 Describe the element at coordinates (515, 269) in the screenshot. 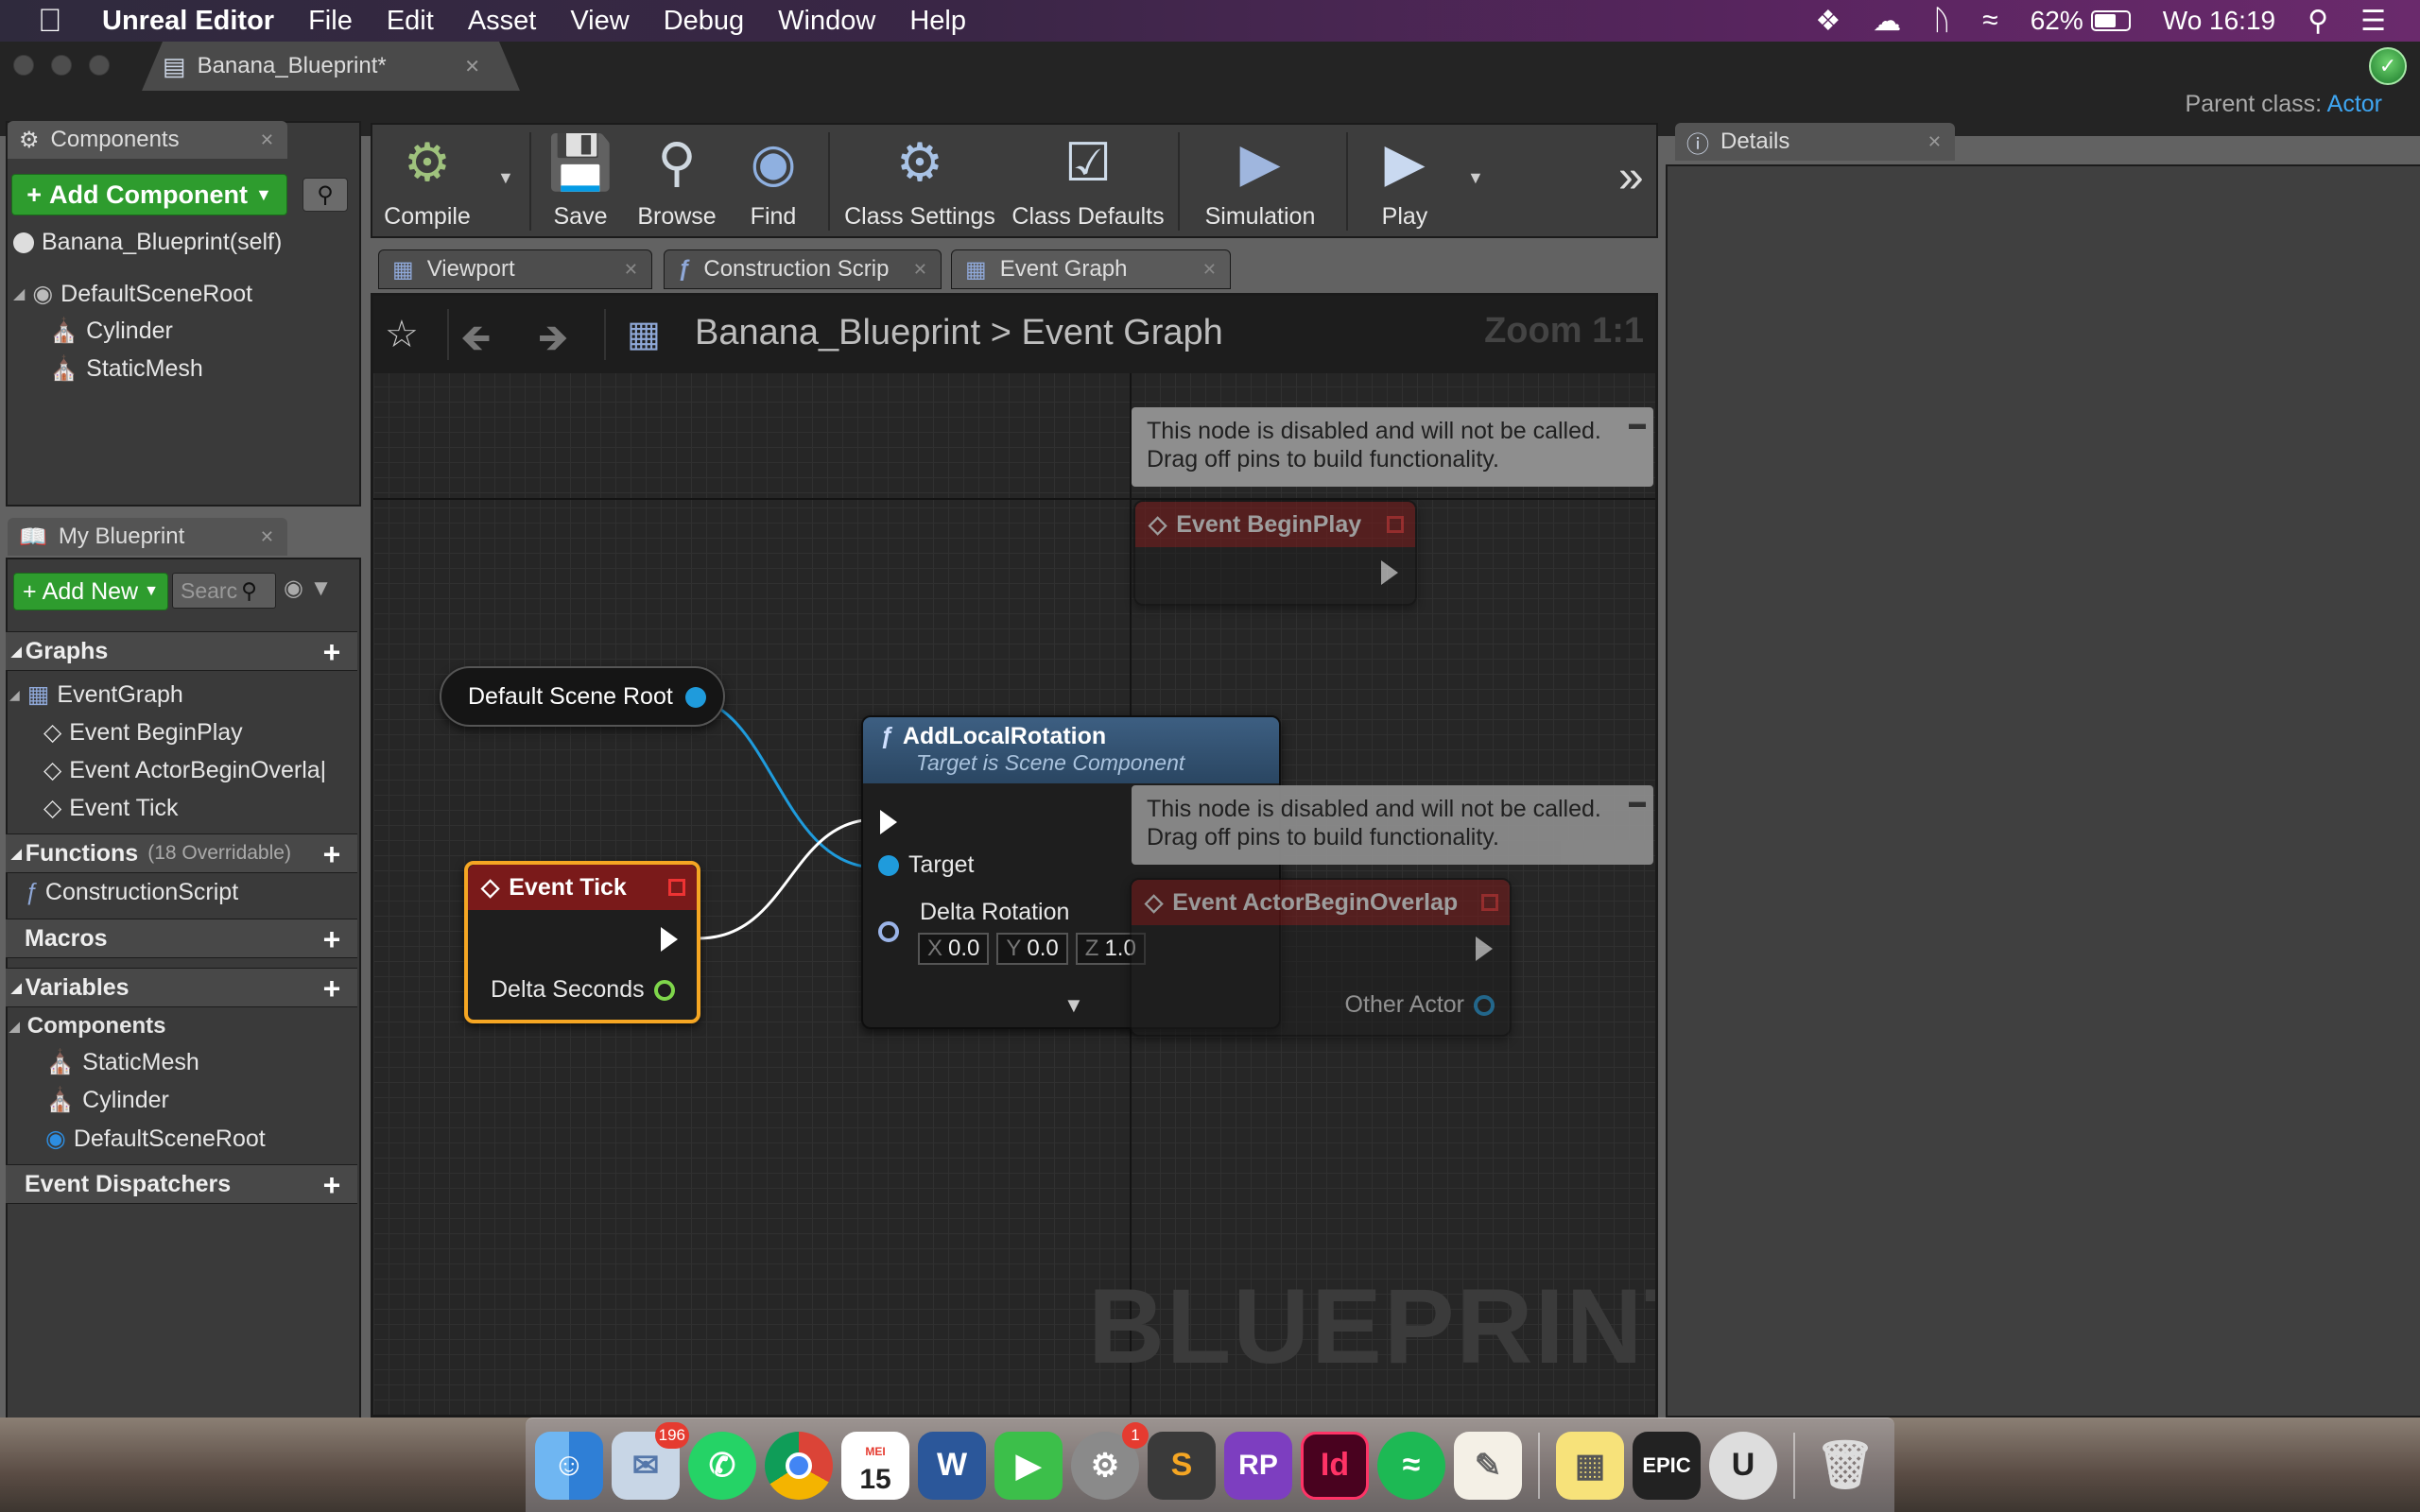

I see `tab-viewport: ▦ Viewport ✕` at that location.